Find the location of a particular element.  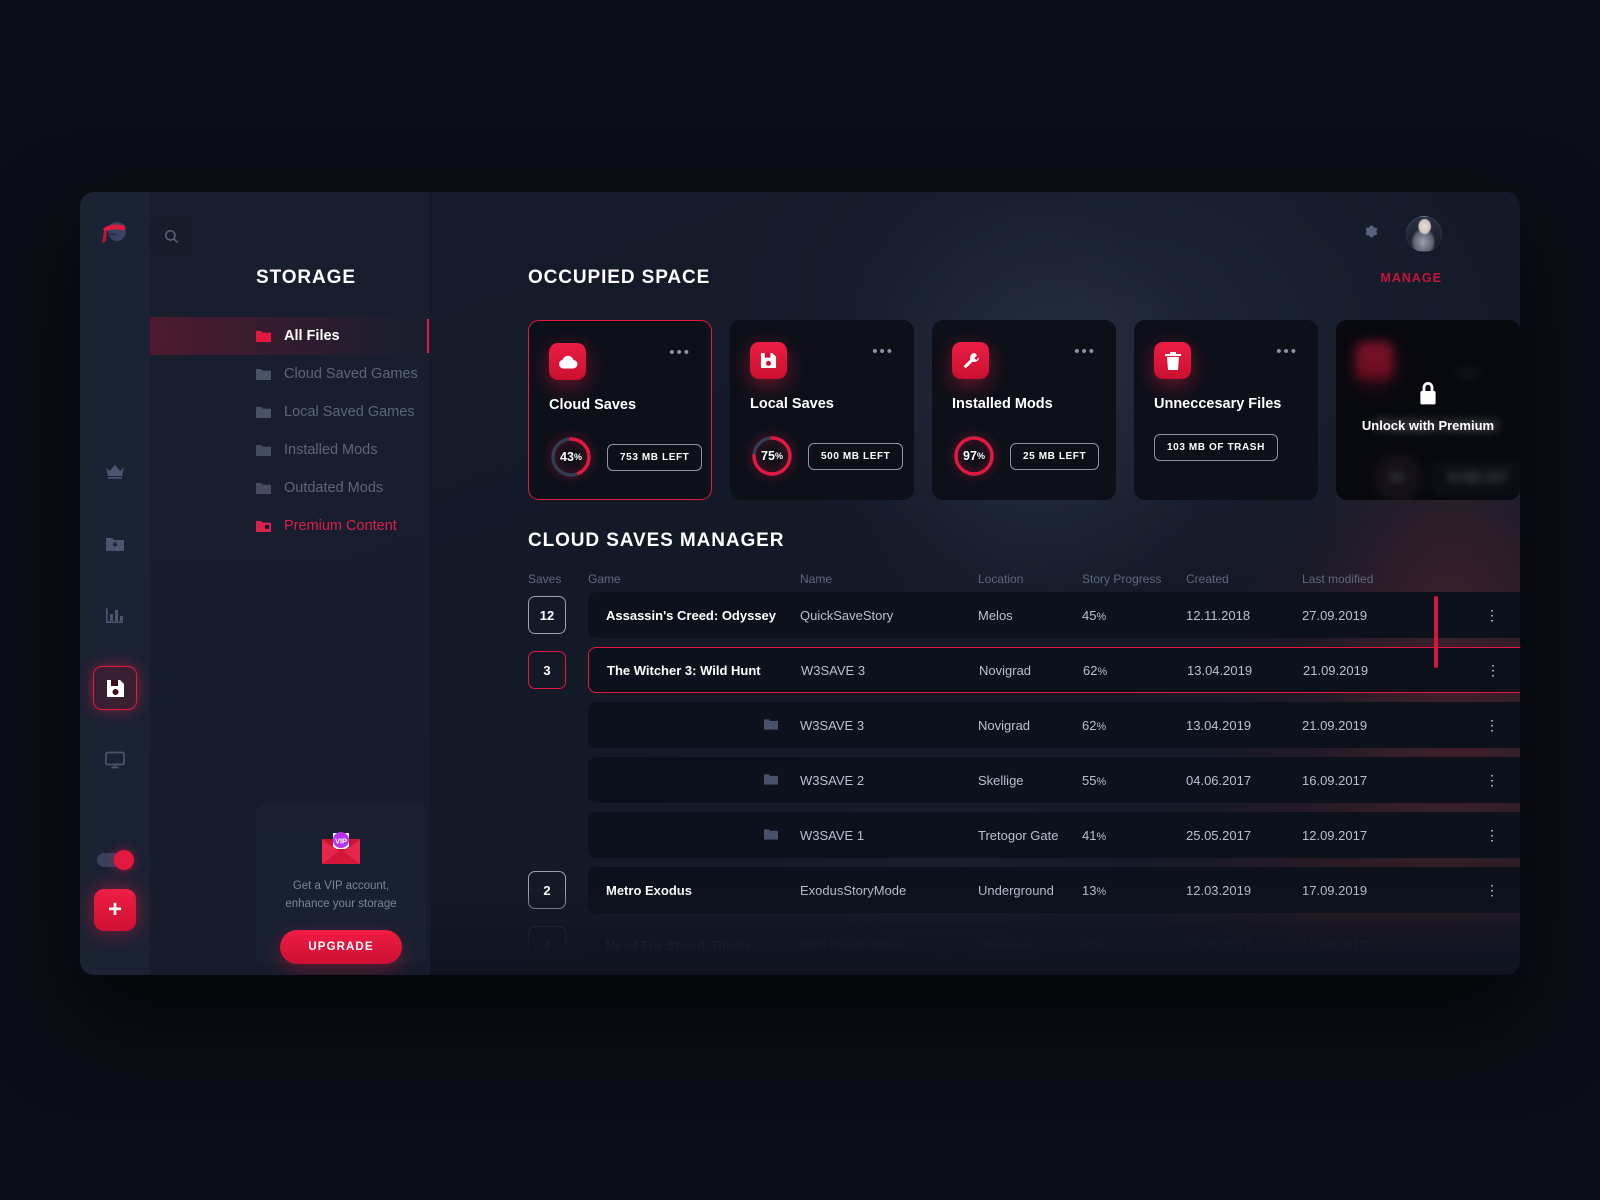

search-button is located at coordinates (171, 236).